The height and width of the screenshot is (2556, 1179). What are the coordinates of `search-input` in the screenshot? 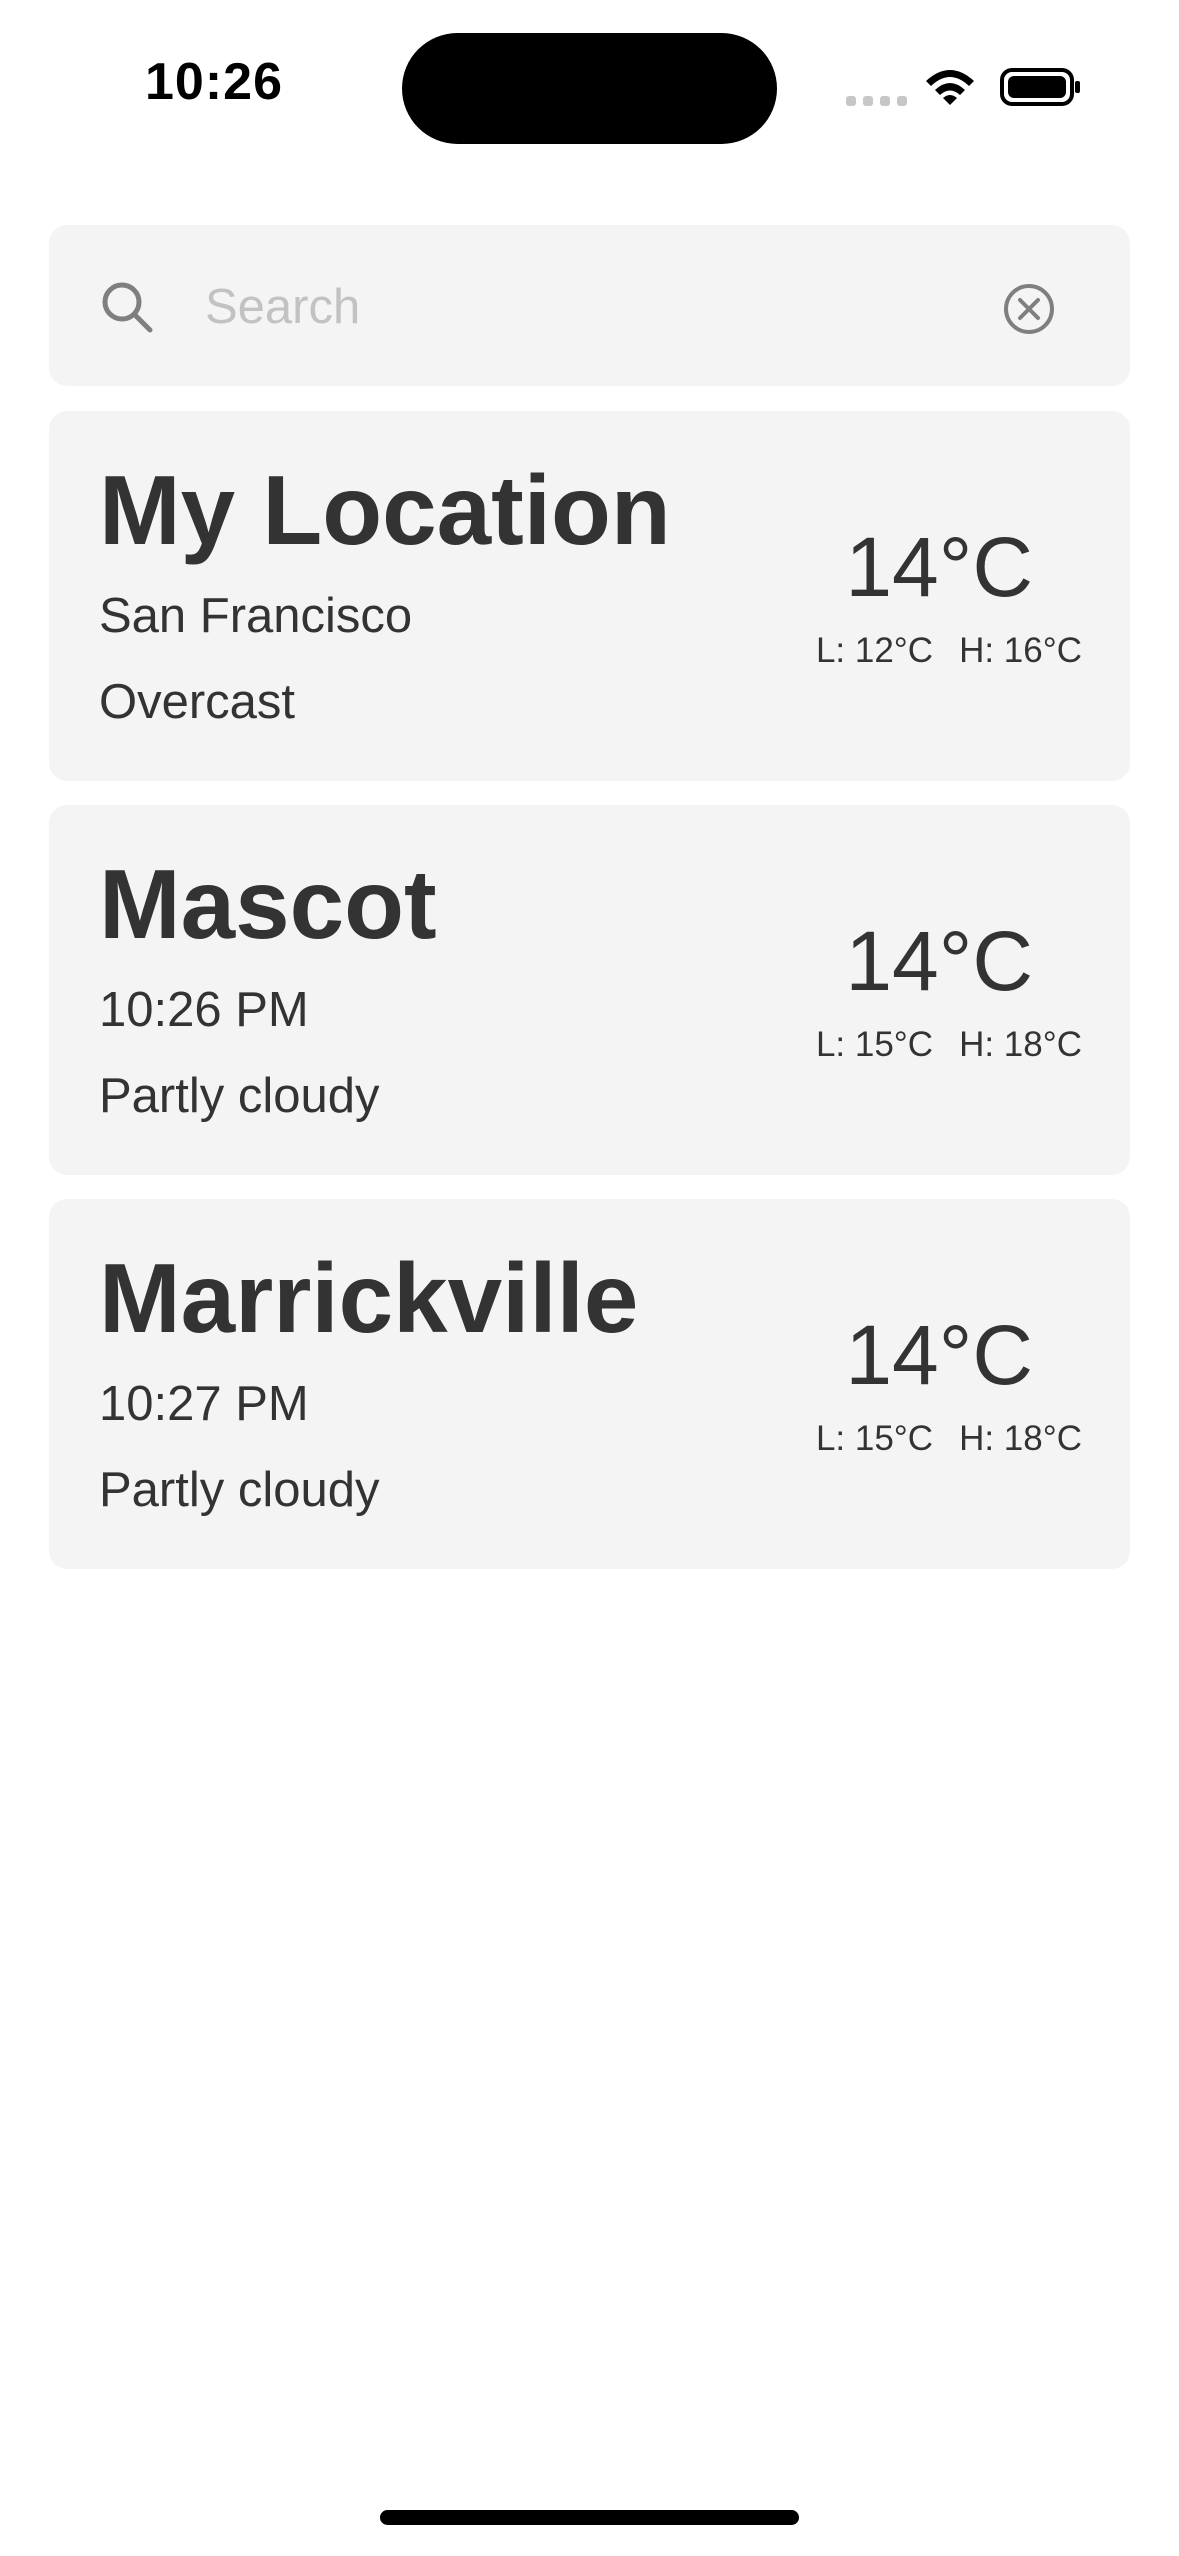 It's located at (585, 307).